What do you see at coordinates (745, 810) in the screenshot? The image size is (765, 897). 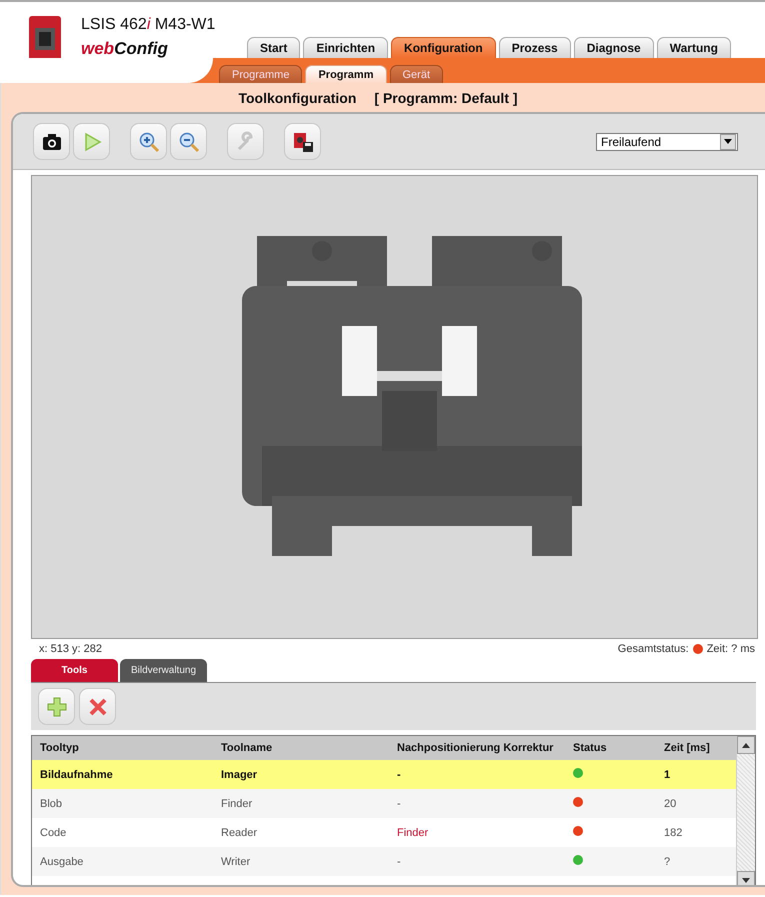 I see `scrollbar` at bounding box center [745, 810].